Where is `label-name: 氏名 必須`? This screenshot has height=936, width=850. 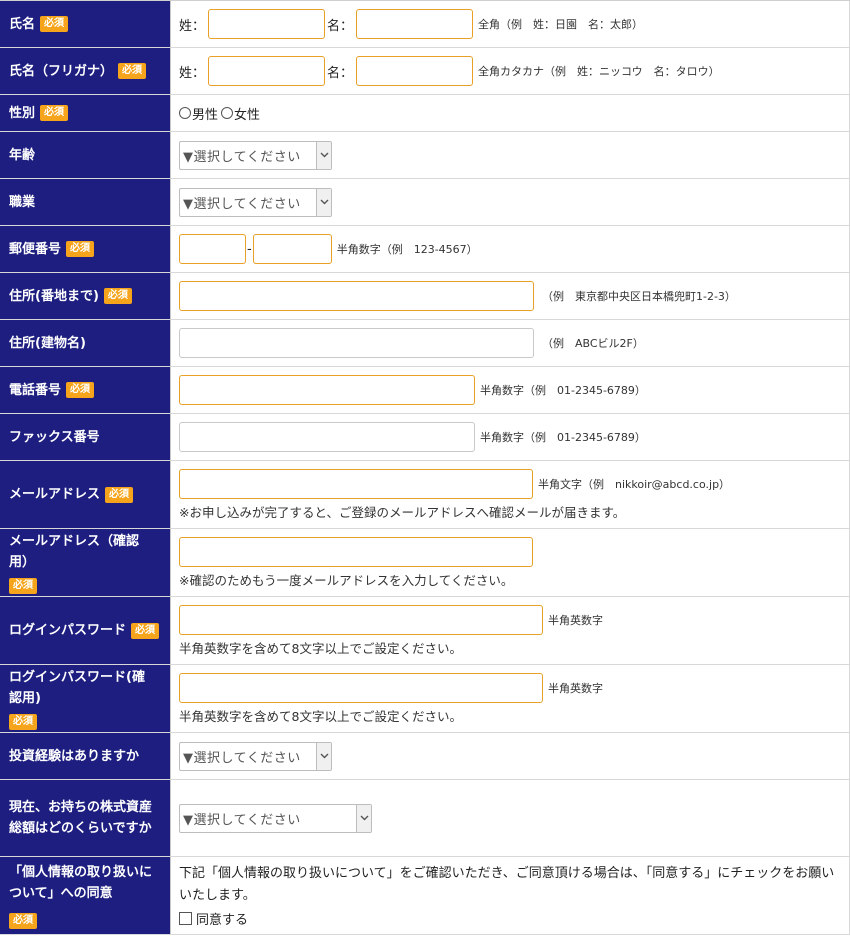
label-name: 氏名 必須 is located at coordinates (85, 24).